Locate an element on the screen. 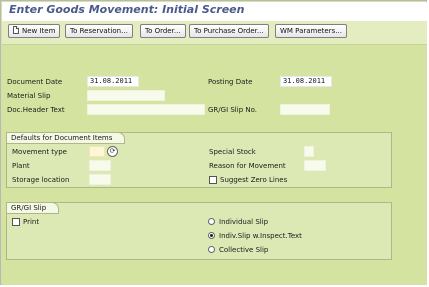 This screenshot has width=429, height=287. value-help-icon: ⟳ is located at coordinates (112, 151).